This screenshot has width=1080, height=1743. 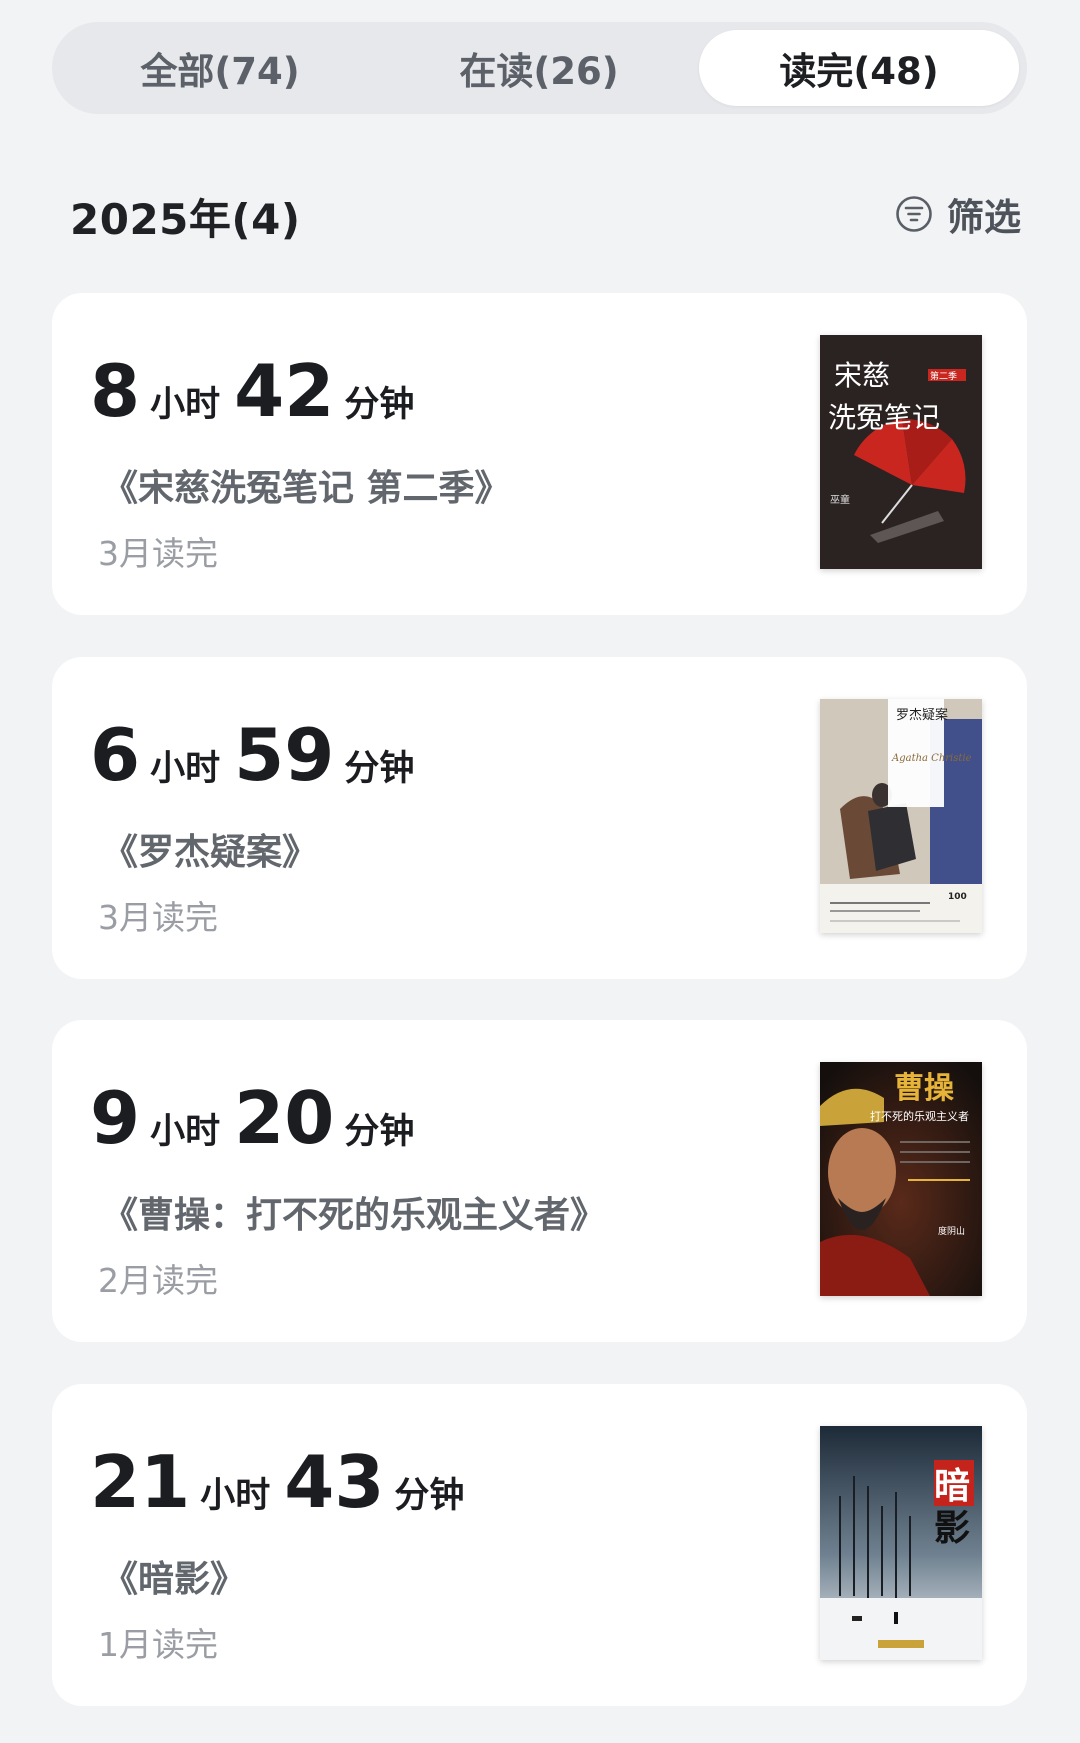 I want to click on book-cover: 宋慈 洗冤笔记 第二季 巫童, so click(x=901, y=452).